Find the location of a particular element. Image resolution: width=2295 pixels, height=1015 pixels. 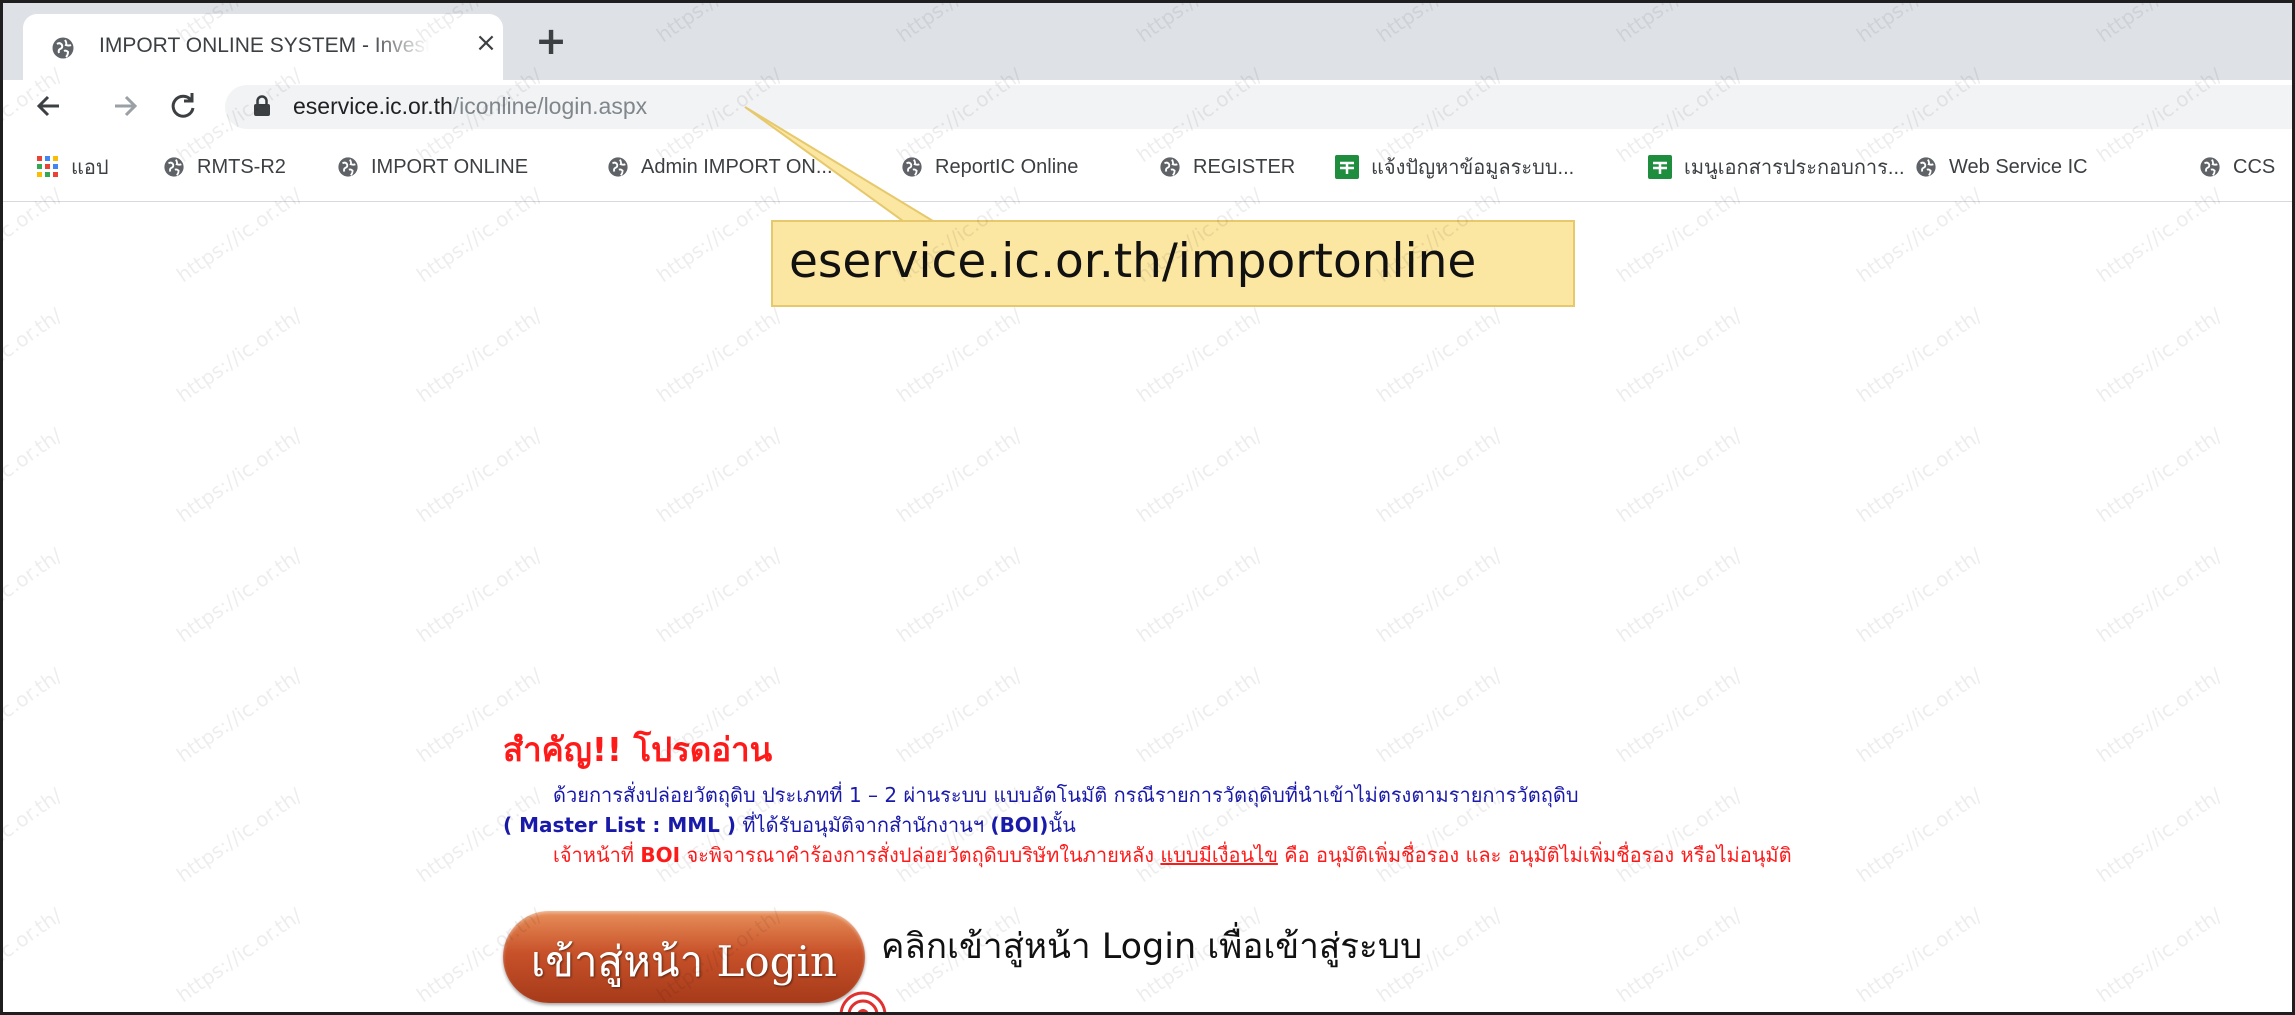

arrow-right-icon is located at coordinates (126, 106).